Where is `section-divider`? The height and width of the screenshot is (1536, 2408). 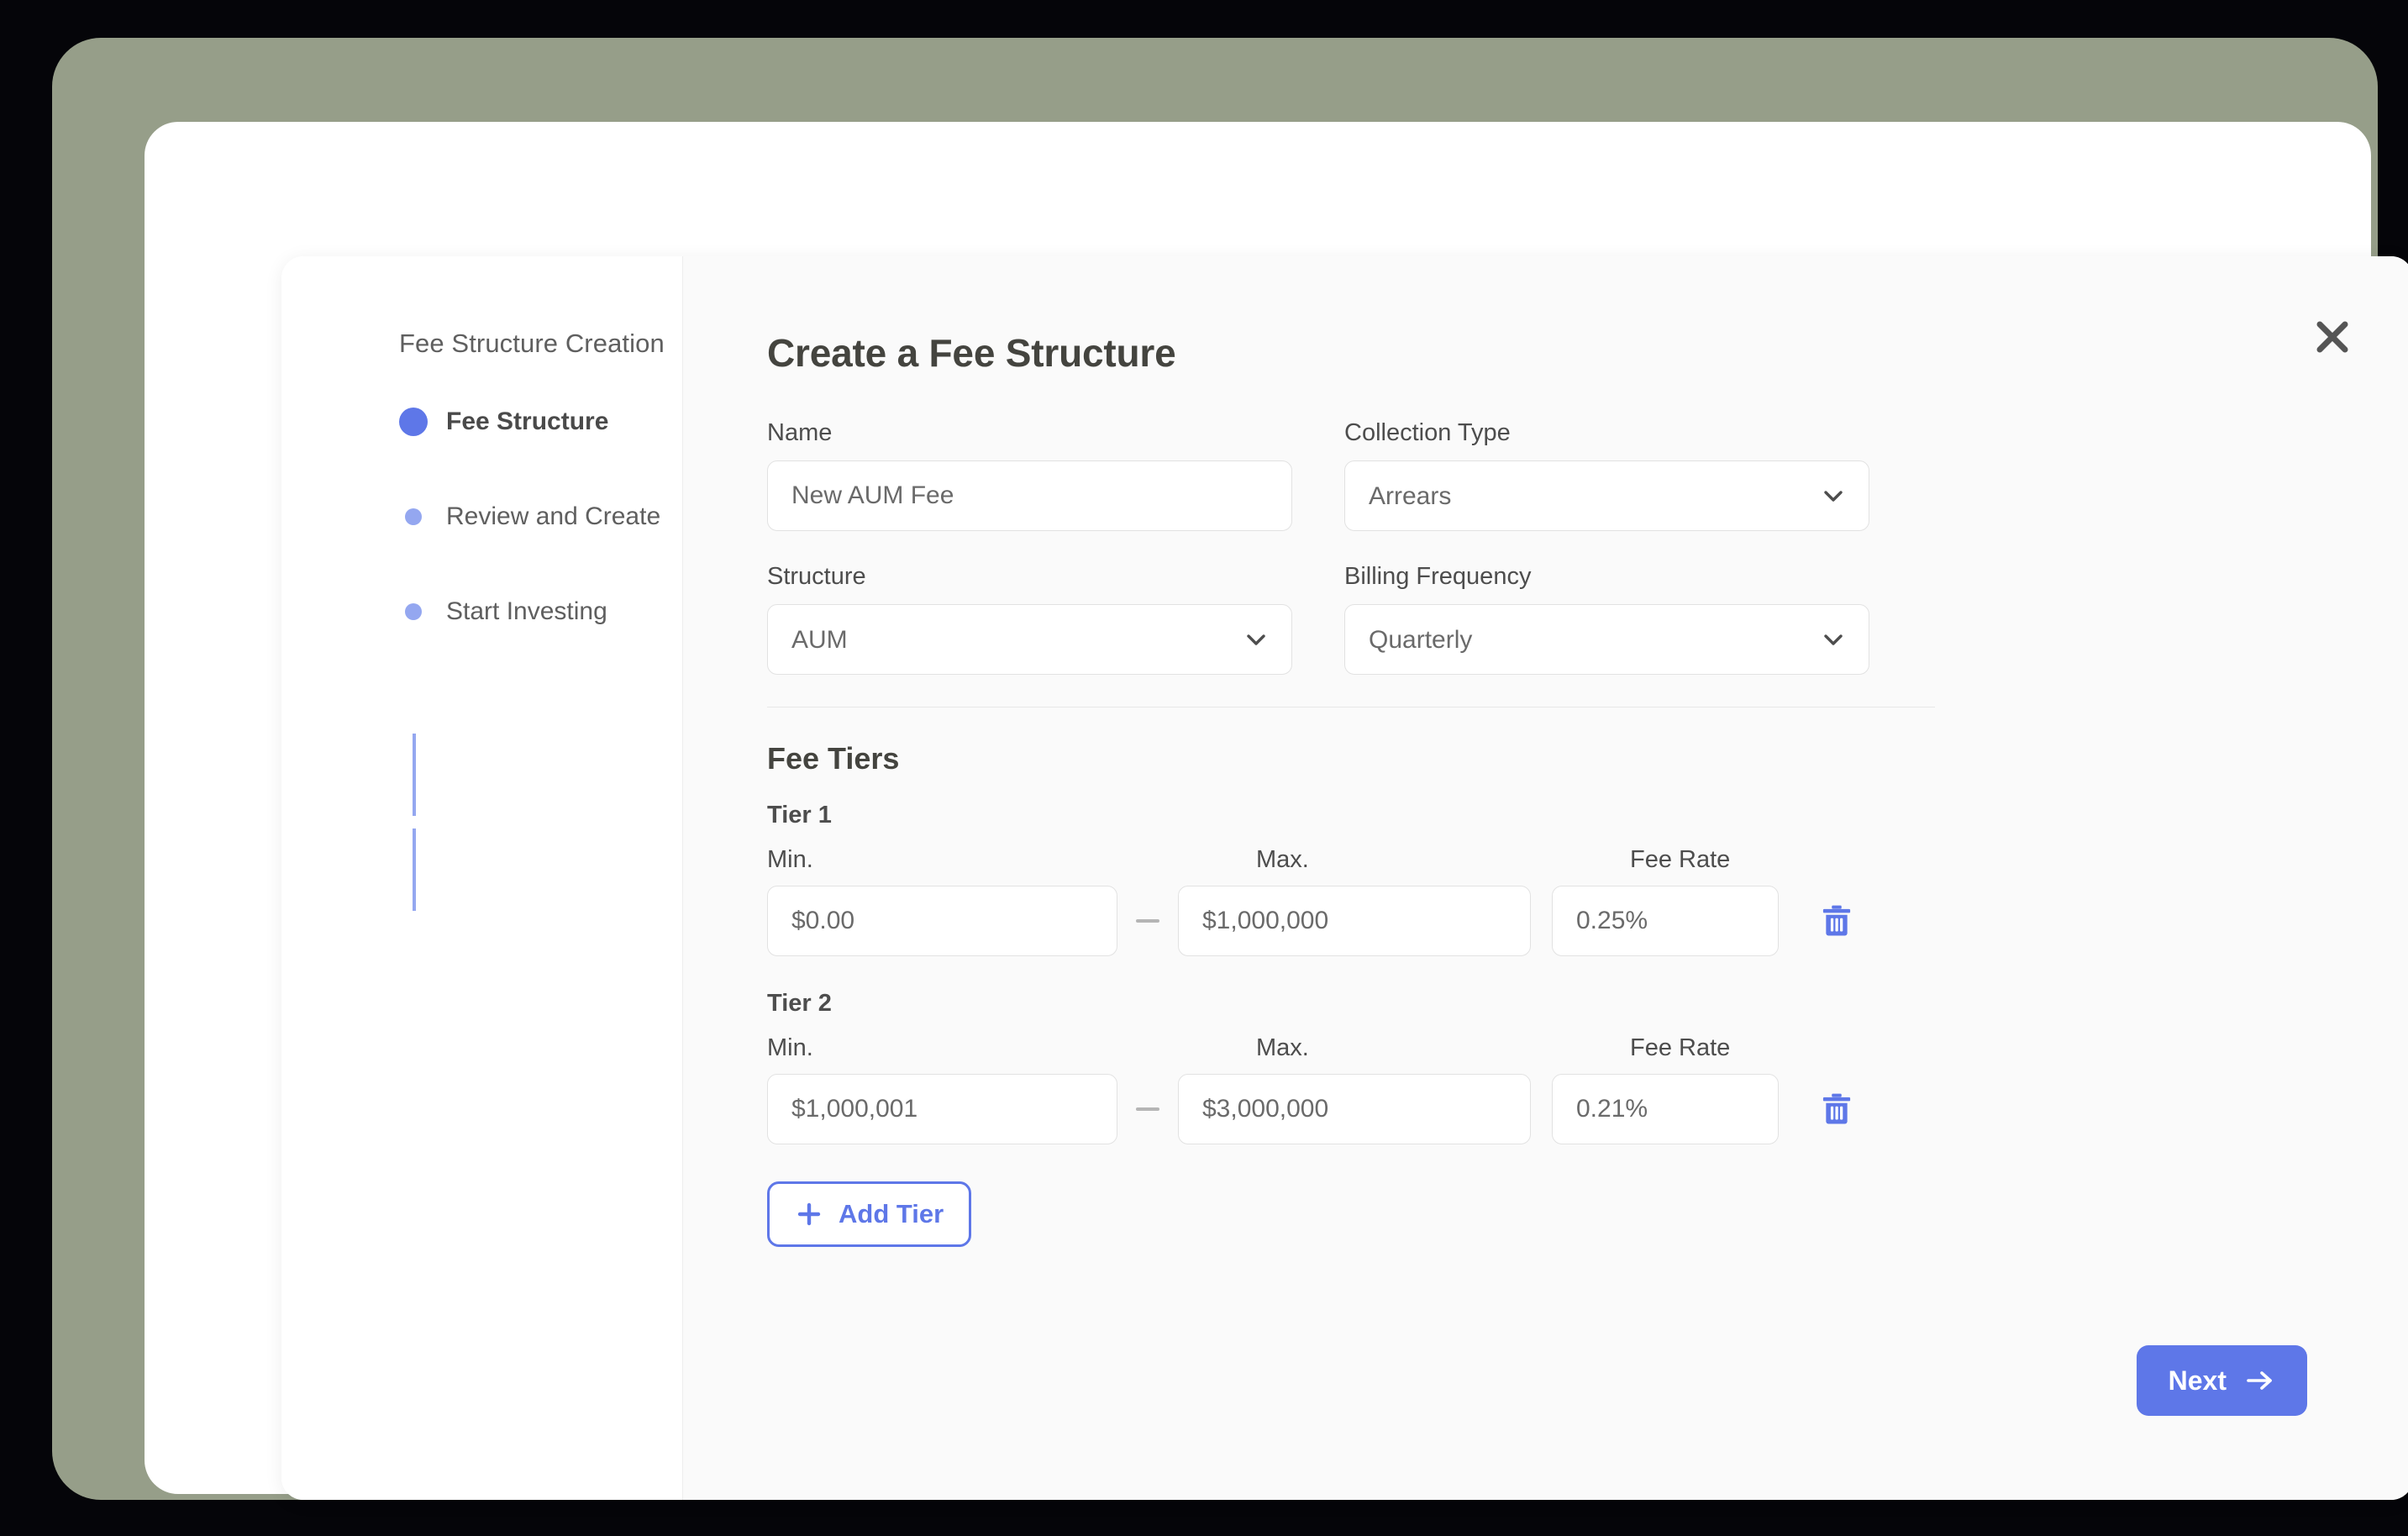
section-divider is located at coordinates (1351, 707).